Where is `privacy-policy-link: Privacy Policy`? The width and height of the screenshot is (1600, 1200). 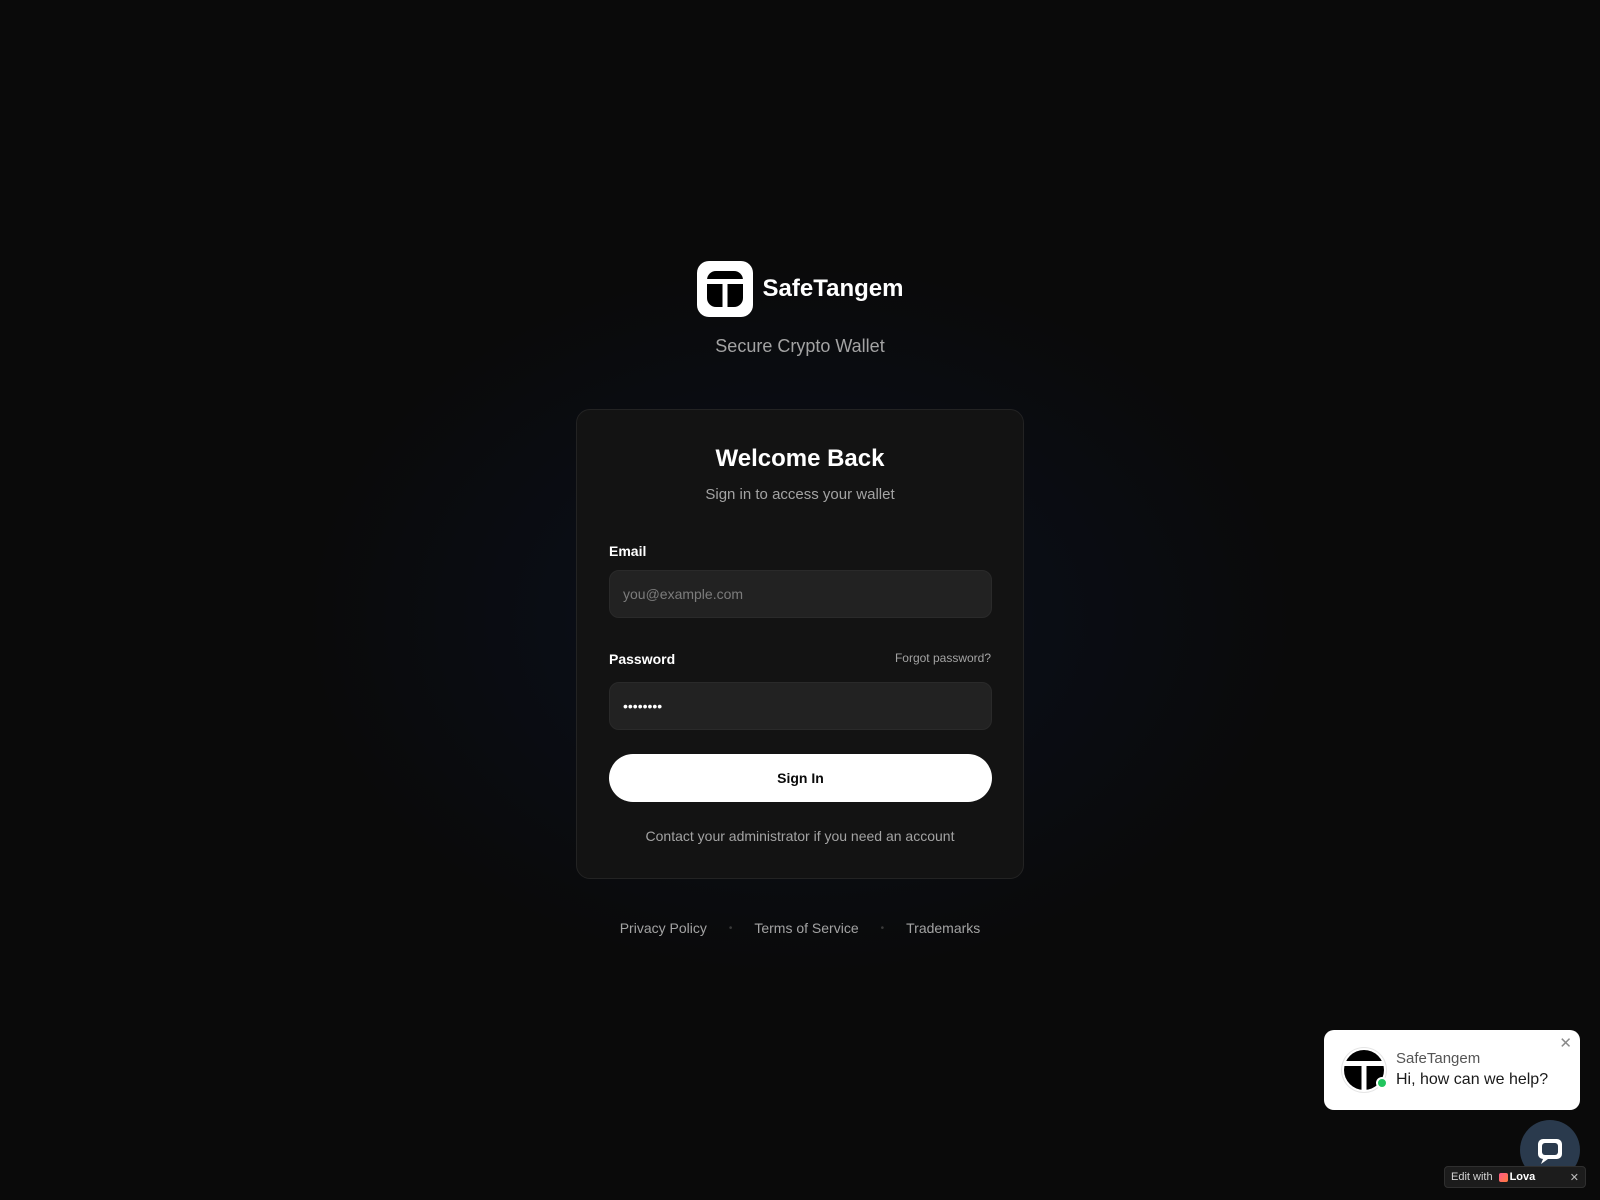 privacy-policy-link: Privacy Policy is located at coordinates (663, 928).